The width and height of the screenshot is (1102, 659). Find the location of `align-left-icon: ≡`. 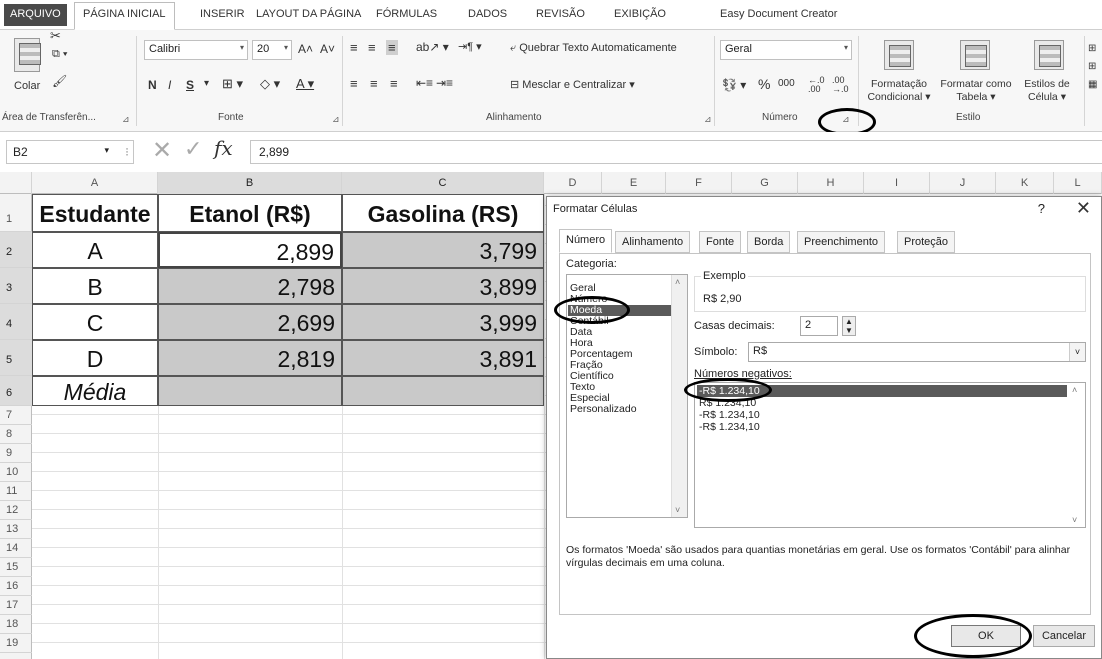

align-left-icon: ≡ is located at coordinates (354, 83).